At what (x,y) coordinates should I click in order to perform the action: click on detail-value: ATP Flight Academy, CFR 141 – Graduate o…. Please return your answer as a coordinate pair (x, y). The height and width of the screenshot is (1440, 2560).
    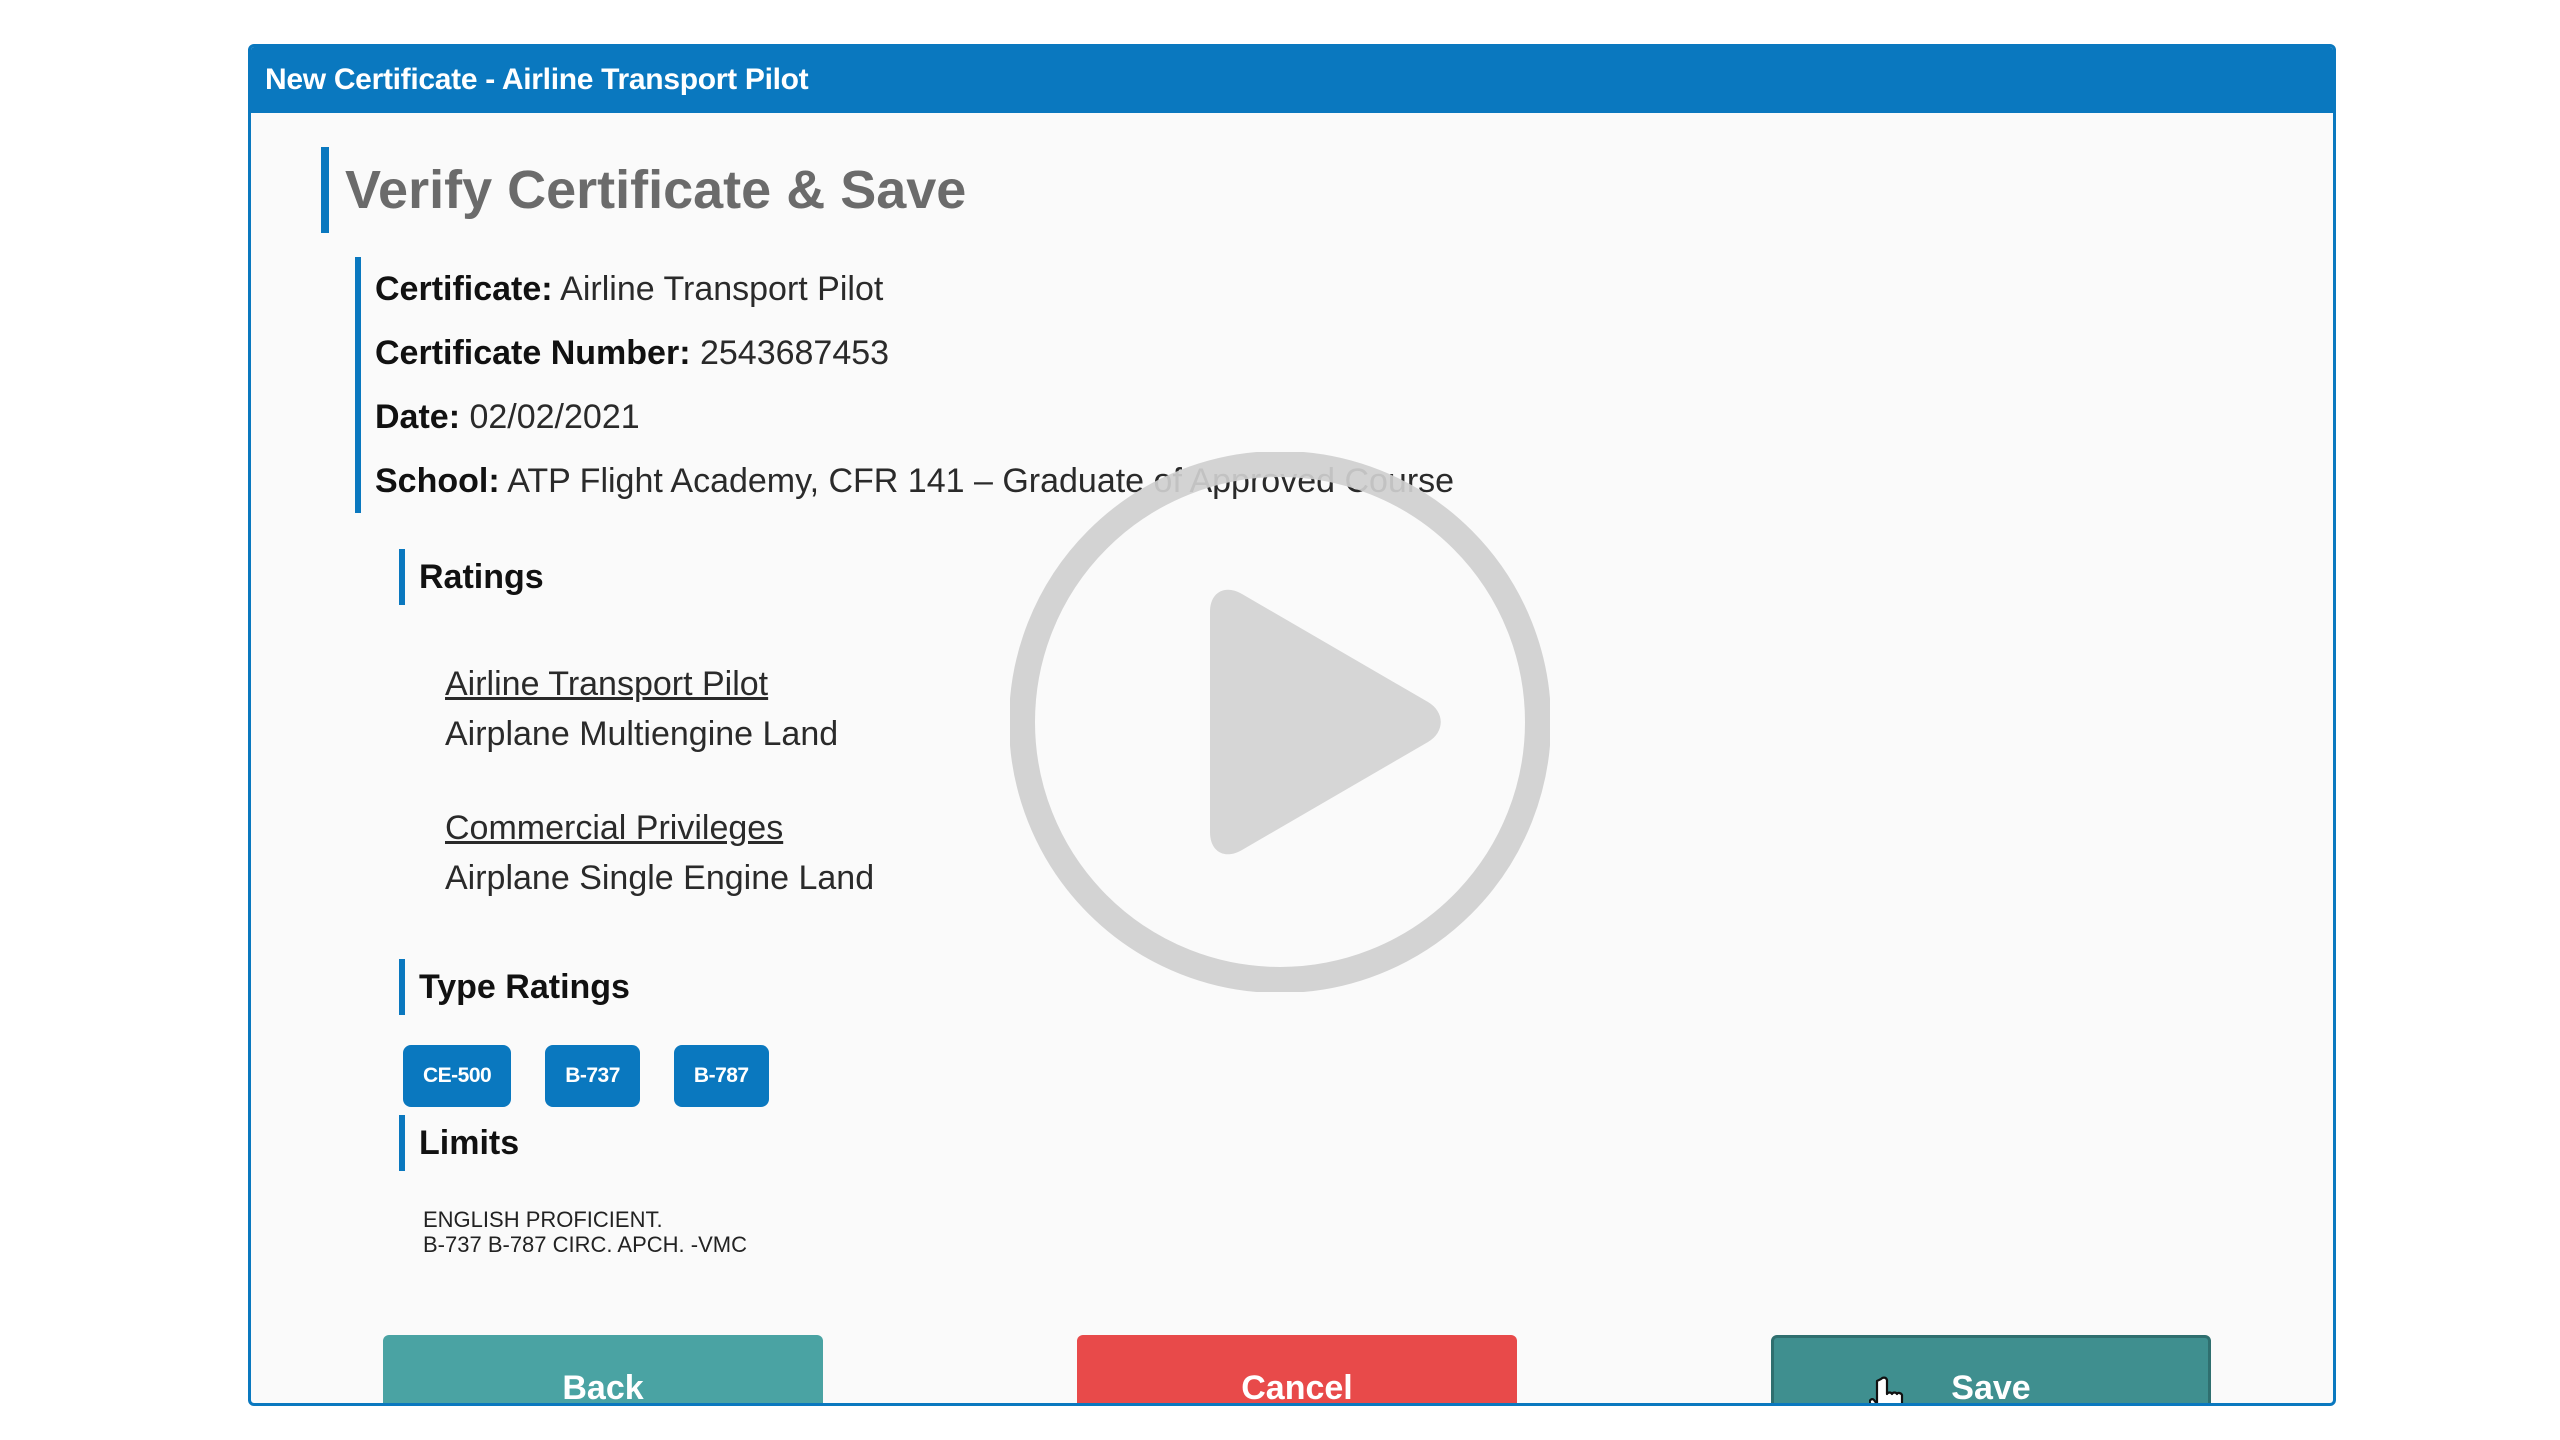
    Looking at the image, I should click on (977, 481).